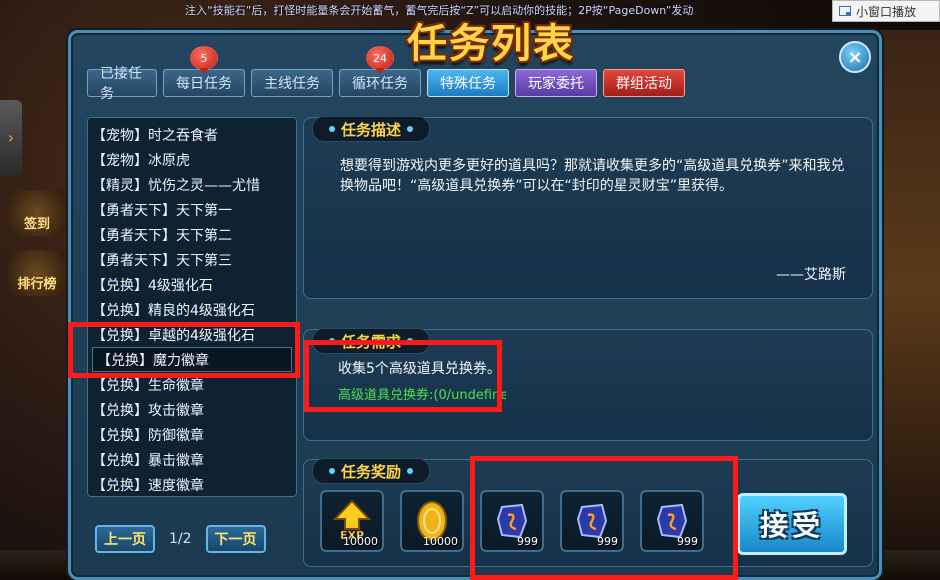  What do you see at coordinates (419, 369) in the screenshot?
I see `requirement-text: 收集5个高级道具兑换券。` at bounding box center [419, 369].